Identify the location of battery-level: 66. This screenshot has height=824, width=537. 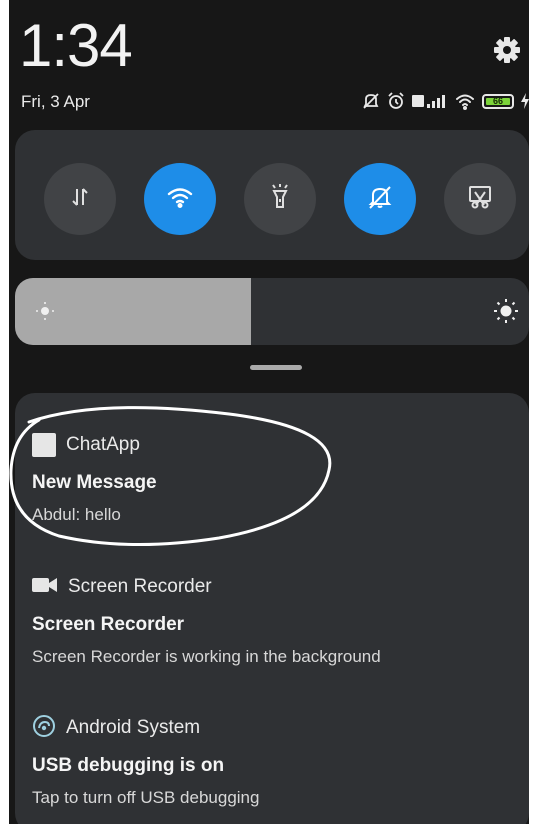
(497, 101).